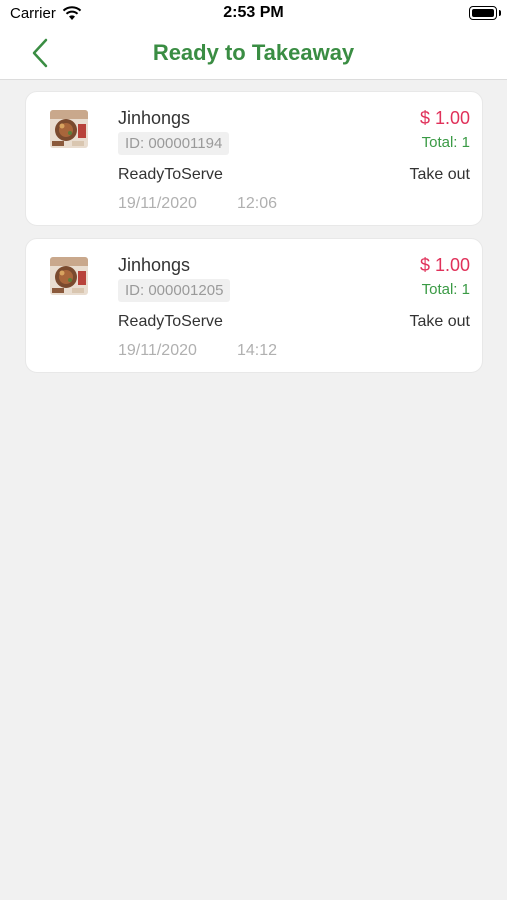 The width and height of the screenshot is (507, 900). I want to click on navigation-bar: Ready to Takeaway, so click(253, 54).